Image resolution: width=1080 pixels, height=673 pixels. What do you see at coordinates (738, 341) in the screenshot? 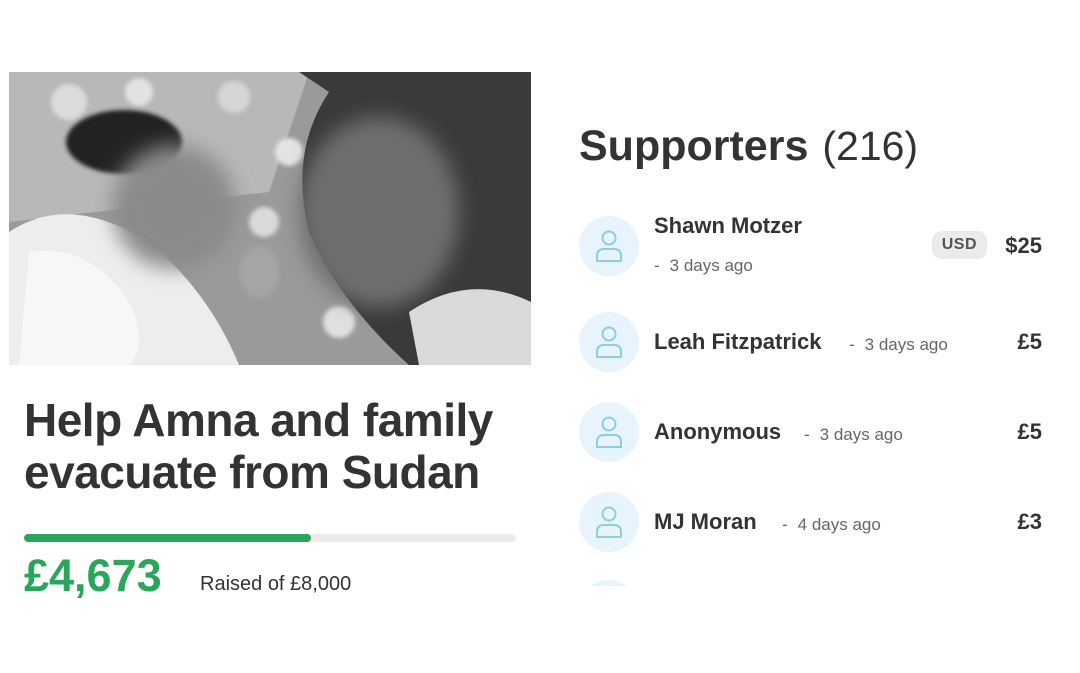
I see `supporter-name: Leah Fitzpatrick` at bounding box center [738, 341].